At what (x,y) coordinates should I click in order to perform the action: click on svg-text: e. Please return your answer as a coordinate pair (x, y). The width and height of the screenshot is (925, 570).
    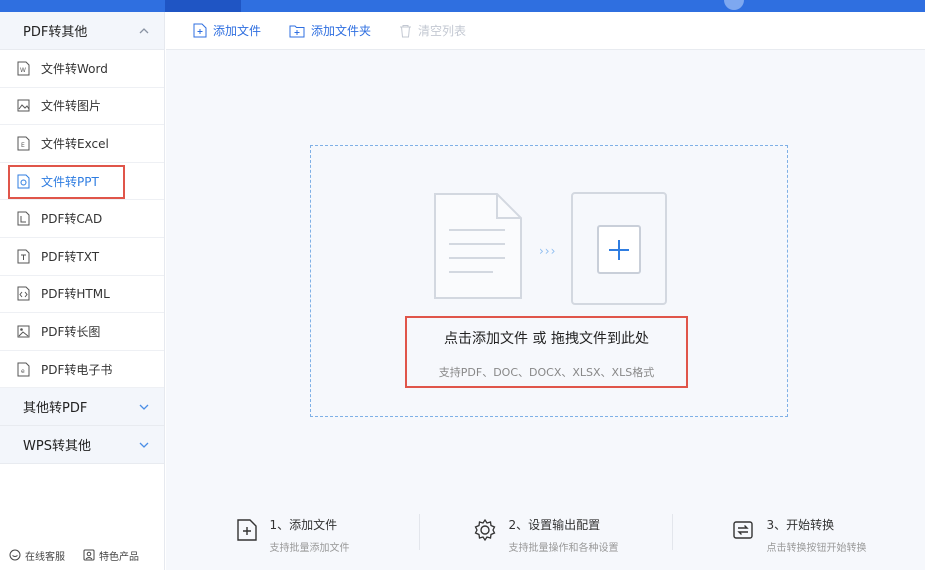
    Looking at the image, I should click on (23, 371).